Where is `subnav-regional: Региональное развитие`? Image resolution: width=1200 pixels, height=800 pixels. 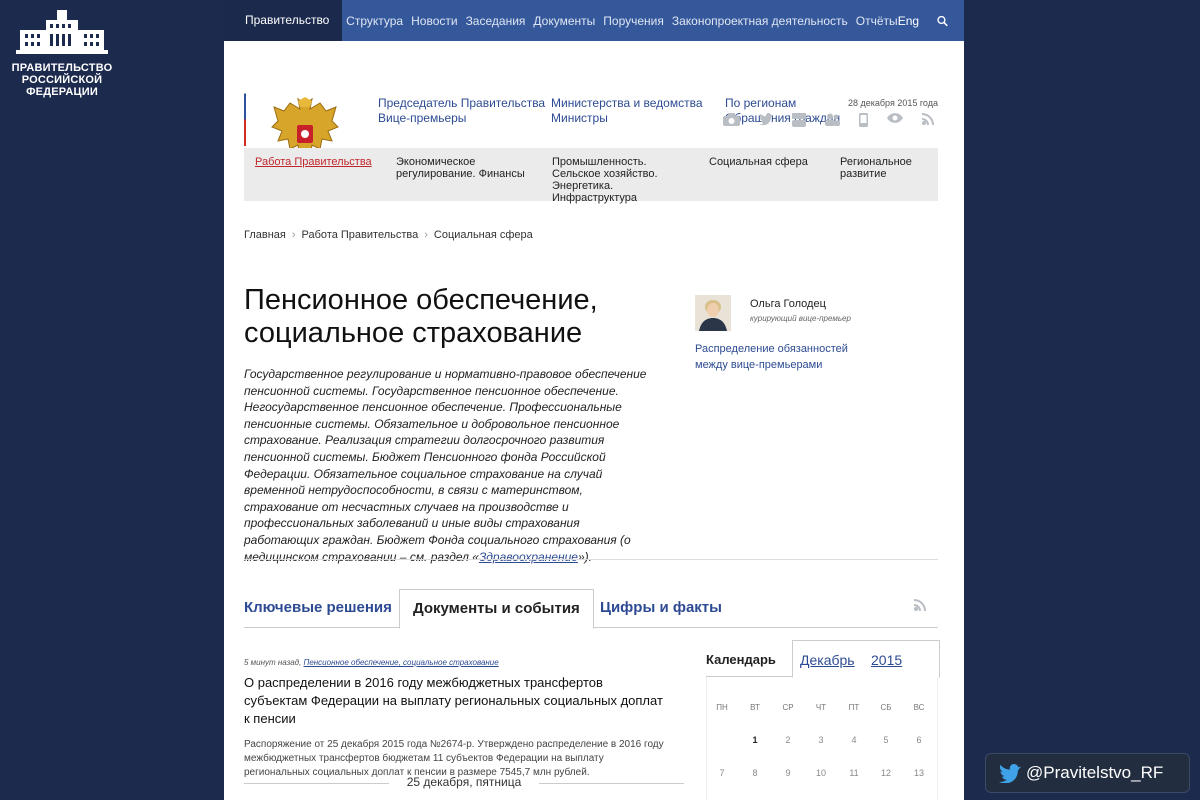
subnav-regional: Региональное развитие is located at coordinates (885, 168).